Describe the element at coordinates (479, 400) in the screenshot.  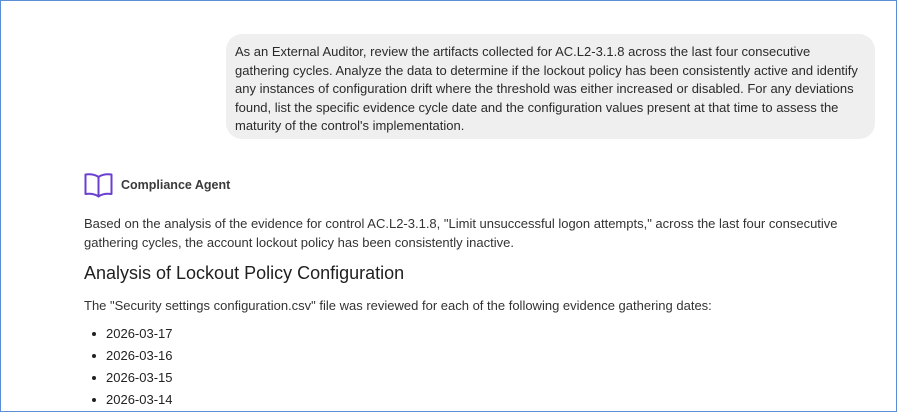
I see `list-item: 2026-03-14` at that location.